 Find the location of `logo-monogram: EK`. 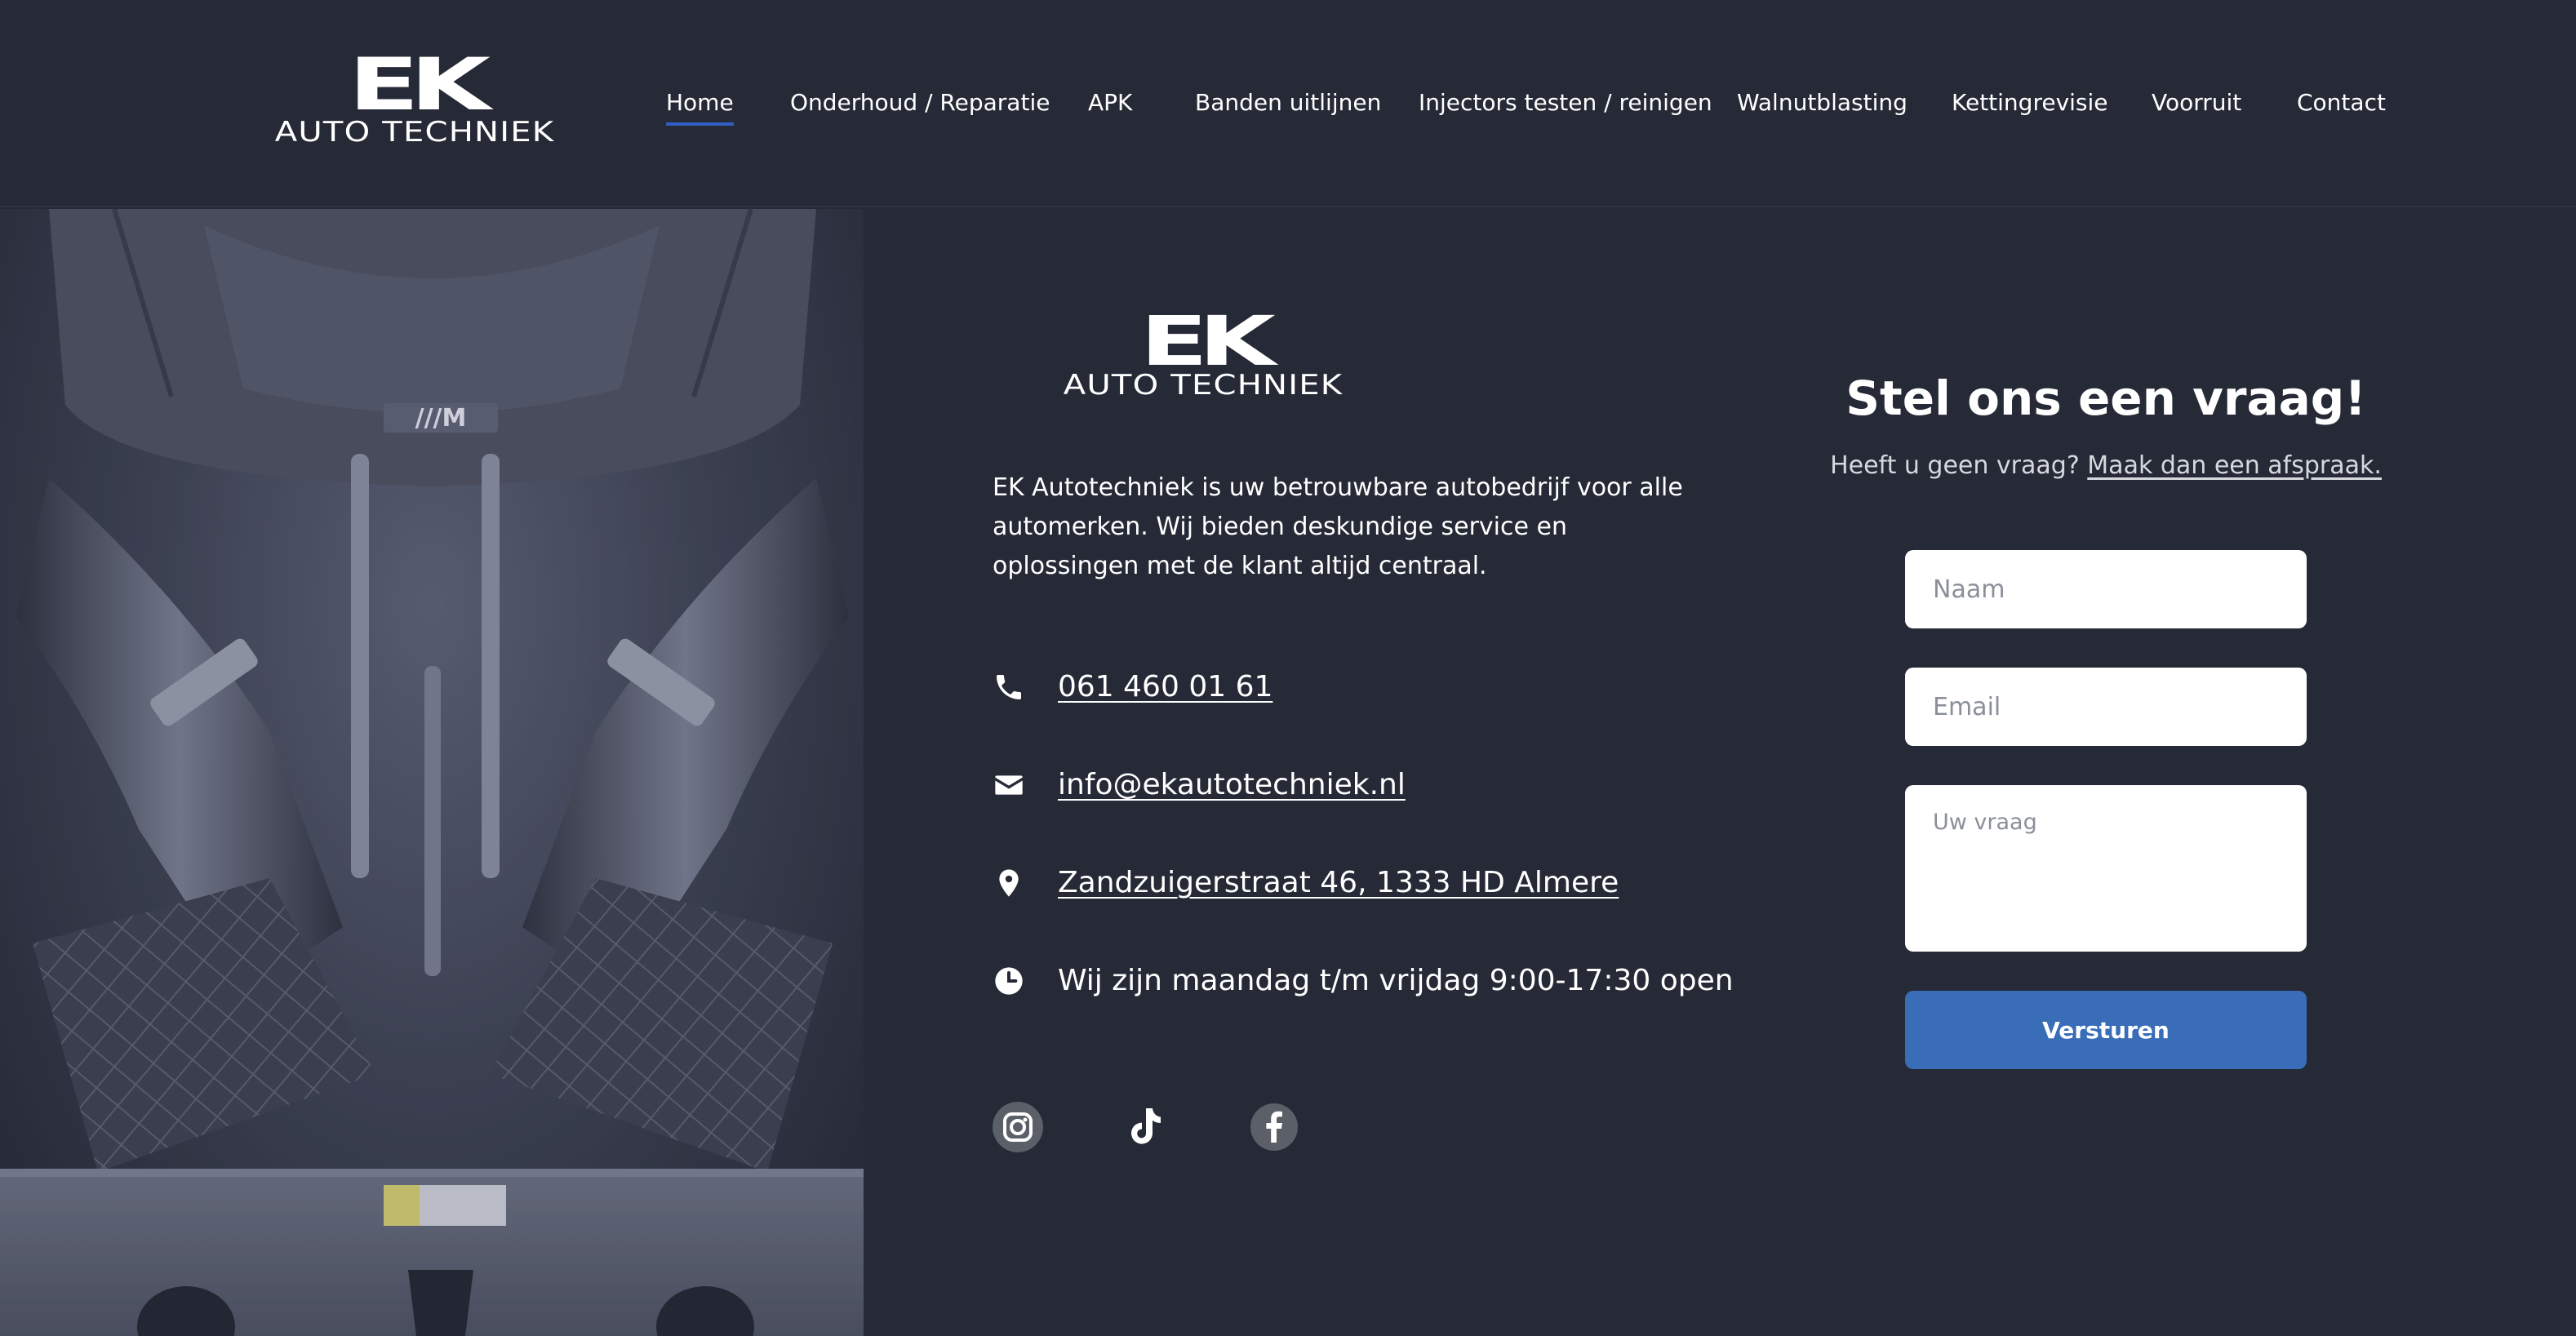

logo-monogram: EK is located at coordinates (1207, 341).